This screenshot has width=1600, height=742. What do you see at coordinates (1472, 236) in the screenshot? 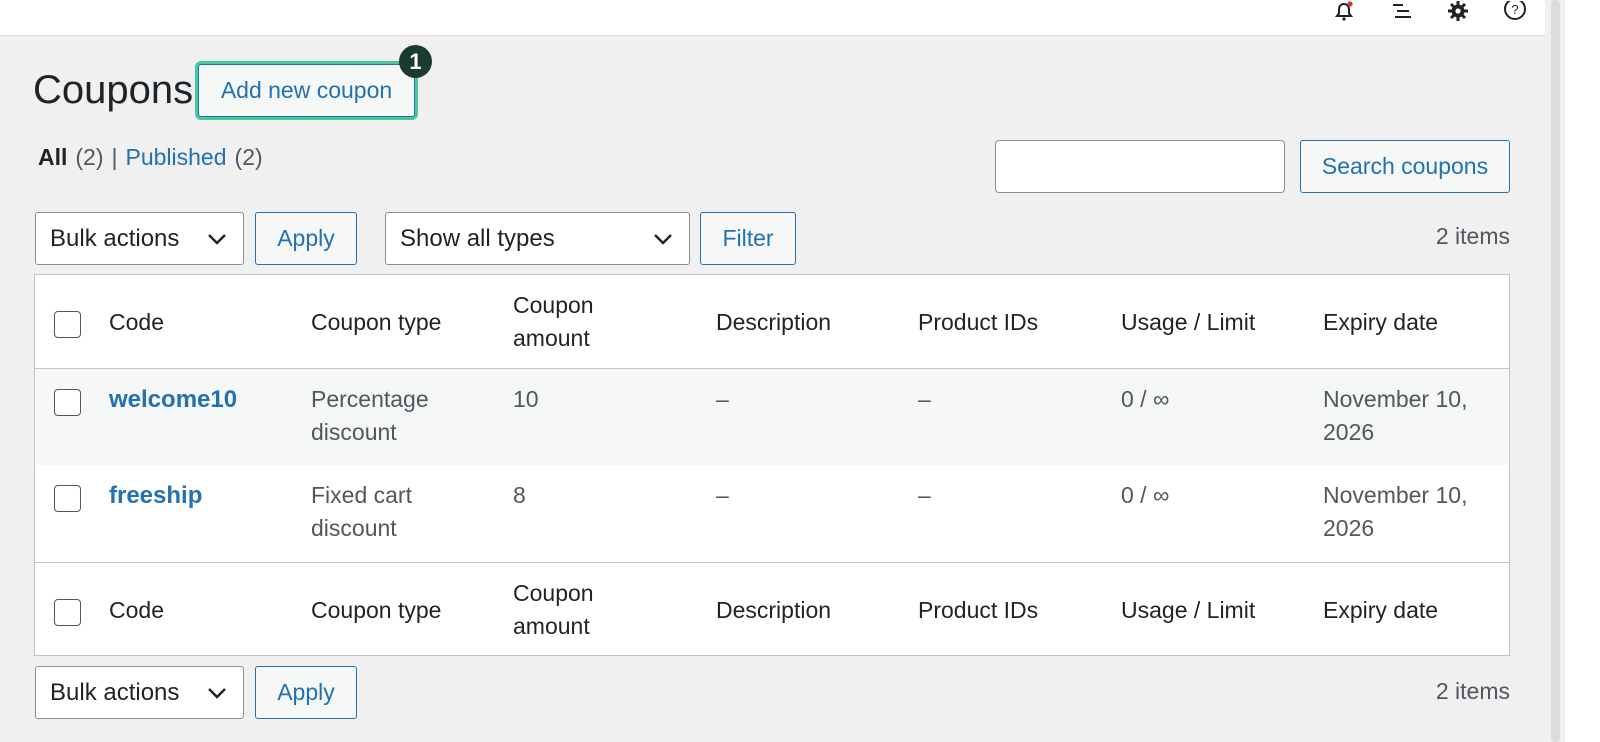
I see `items-count-top: 2 items` at bounding box center [1472, 236].